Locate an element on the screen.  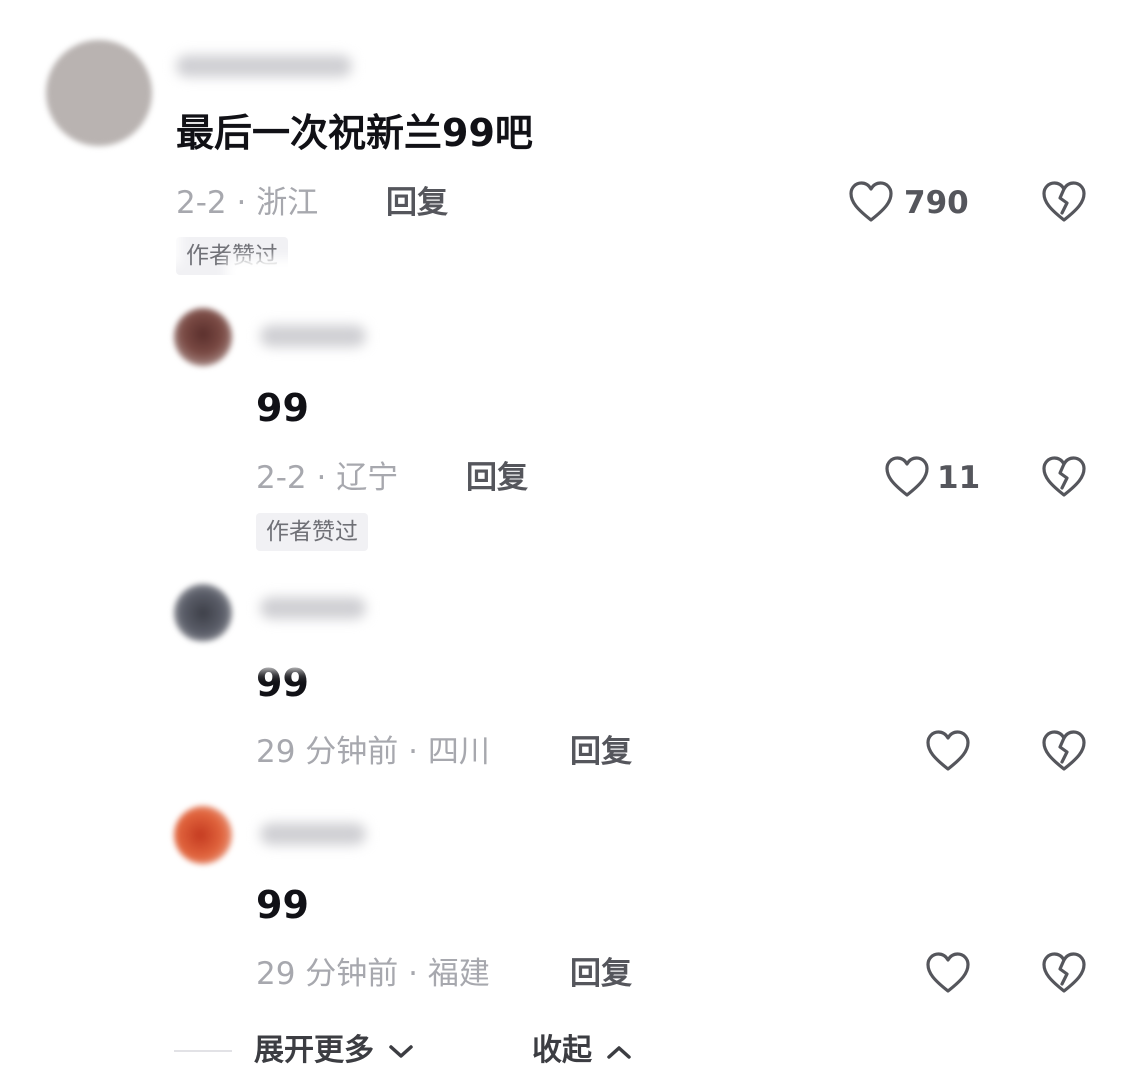
comment-meta: 29 分钟前 · 四川 is located at coordinates (373, 752).